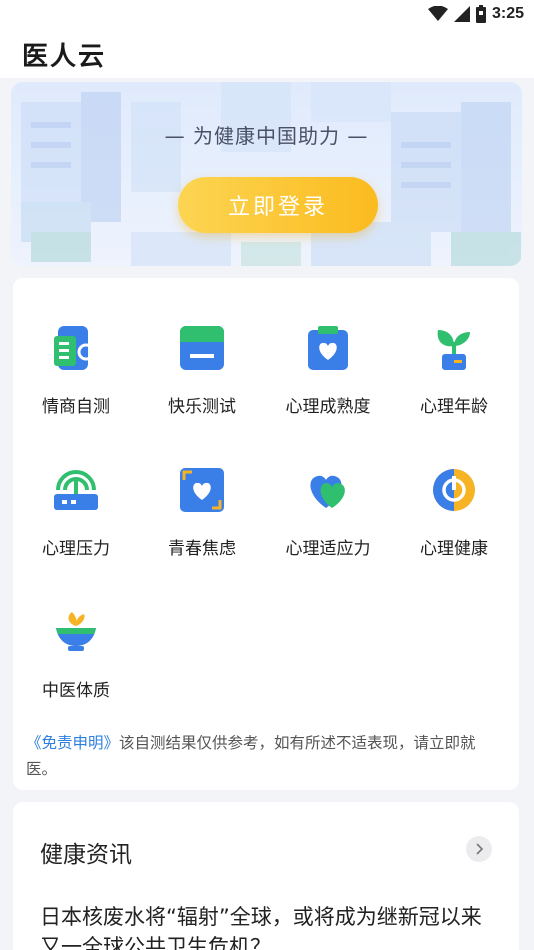 The image size is (534, 950). What do you see at coordinates (328, 549) in the screenshot?
I see `test-item-label: 心理适应力` at bounding box center [328, 549].